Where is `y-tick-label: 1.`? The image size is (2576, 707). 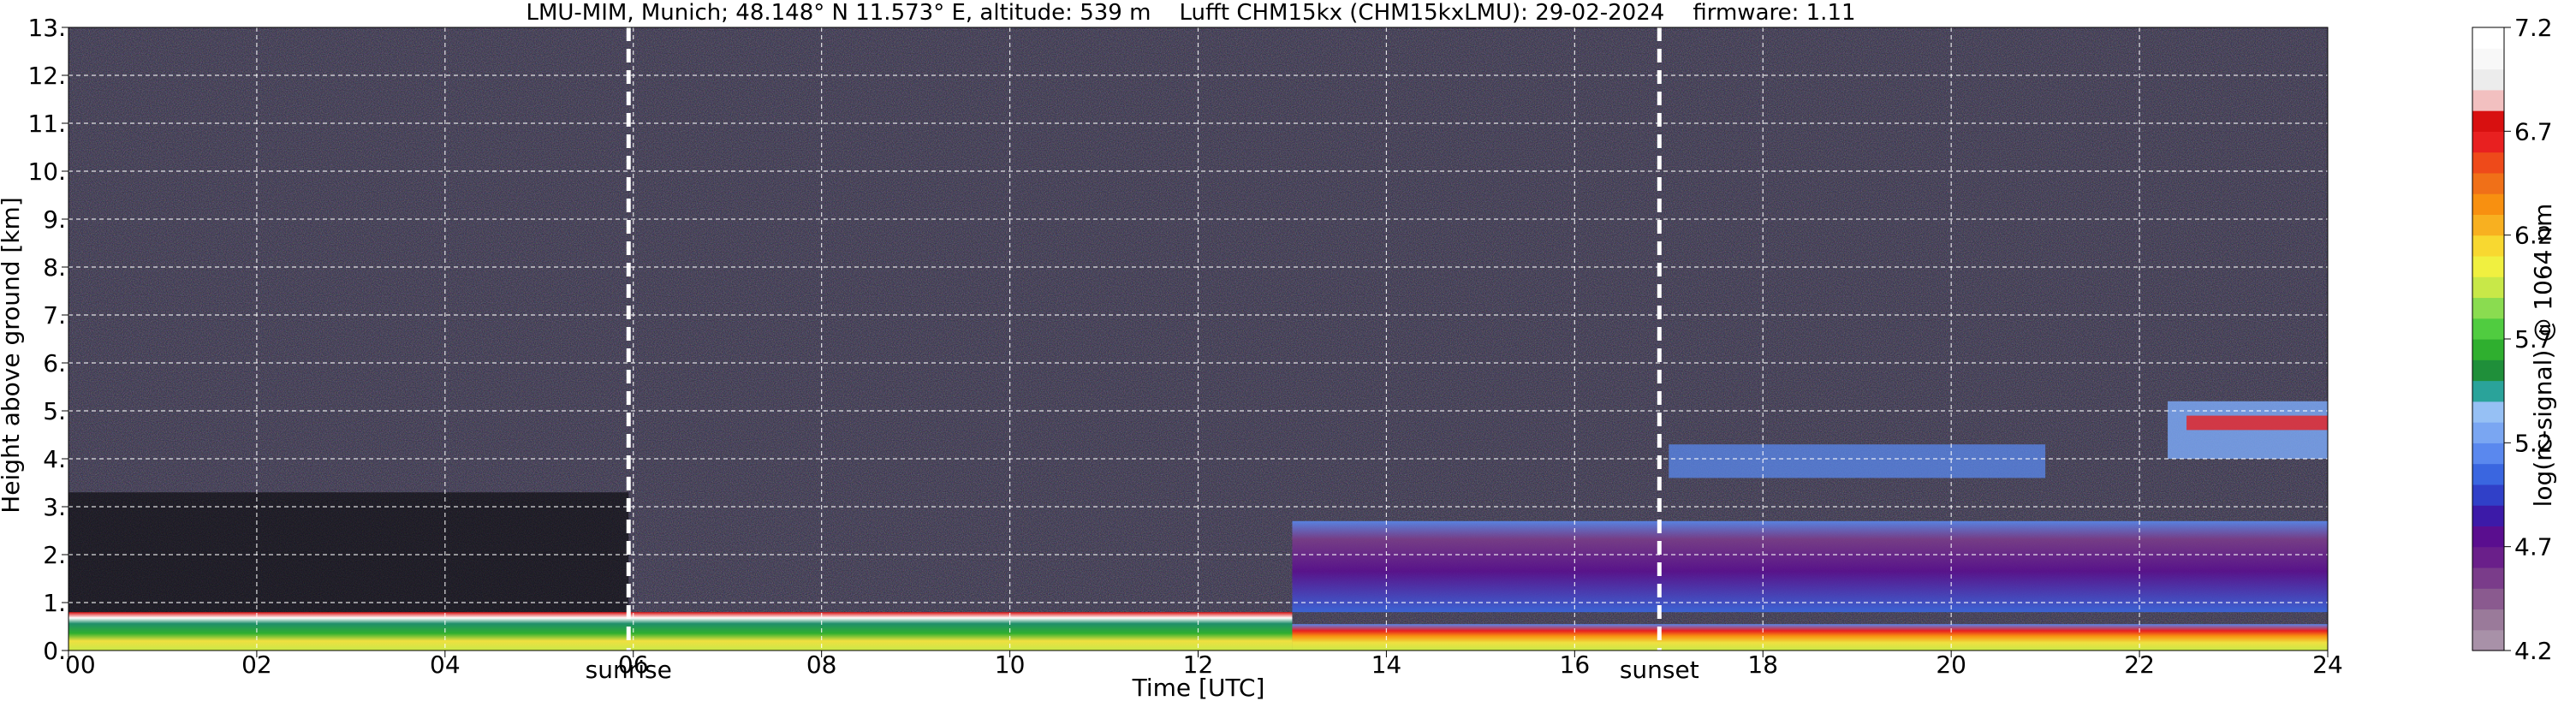
y-tick-label: 1. is located at coordinates (55, 603).